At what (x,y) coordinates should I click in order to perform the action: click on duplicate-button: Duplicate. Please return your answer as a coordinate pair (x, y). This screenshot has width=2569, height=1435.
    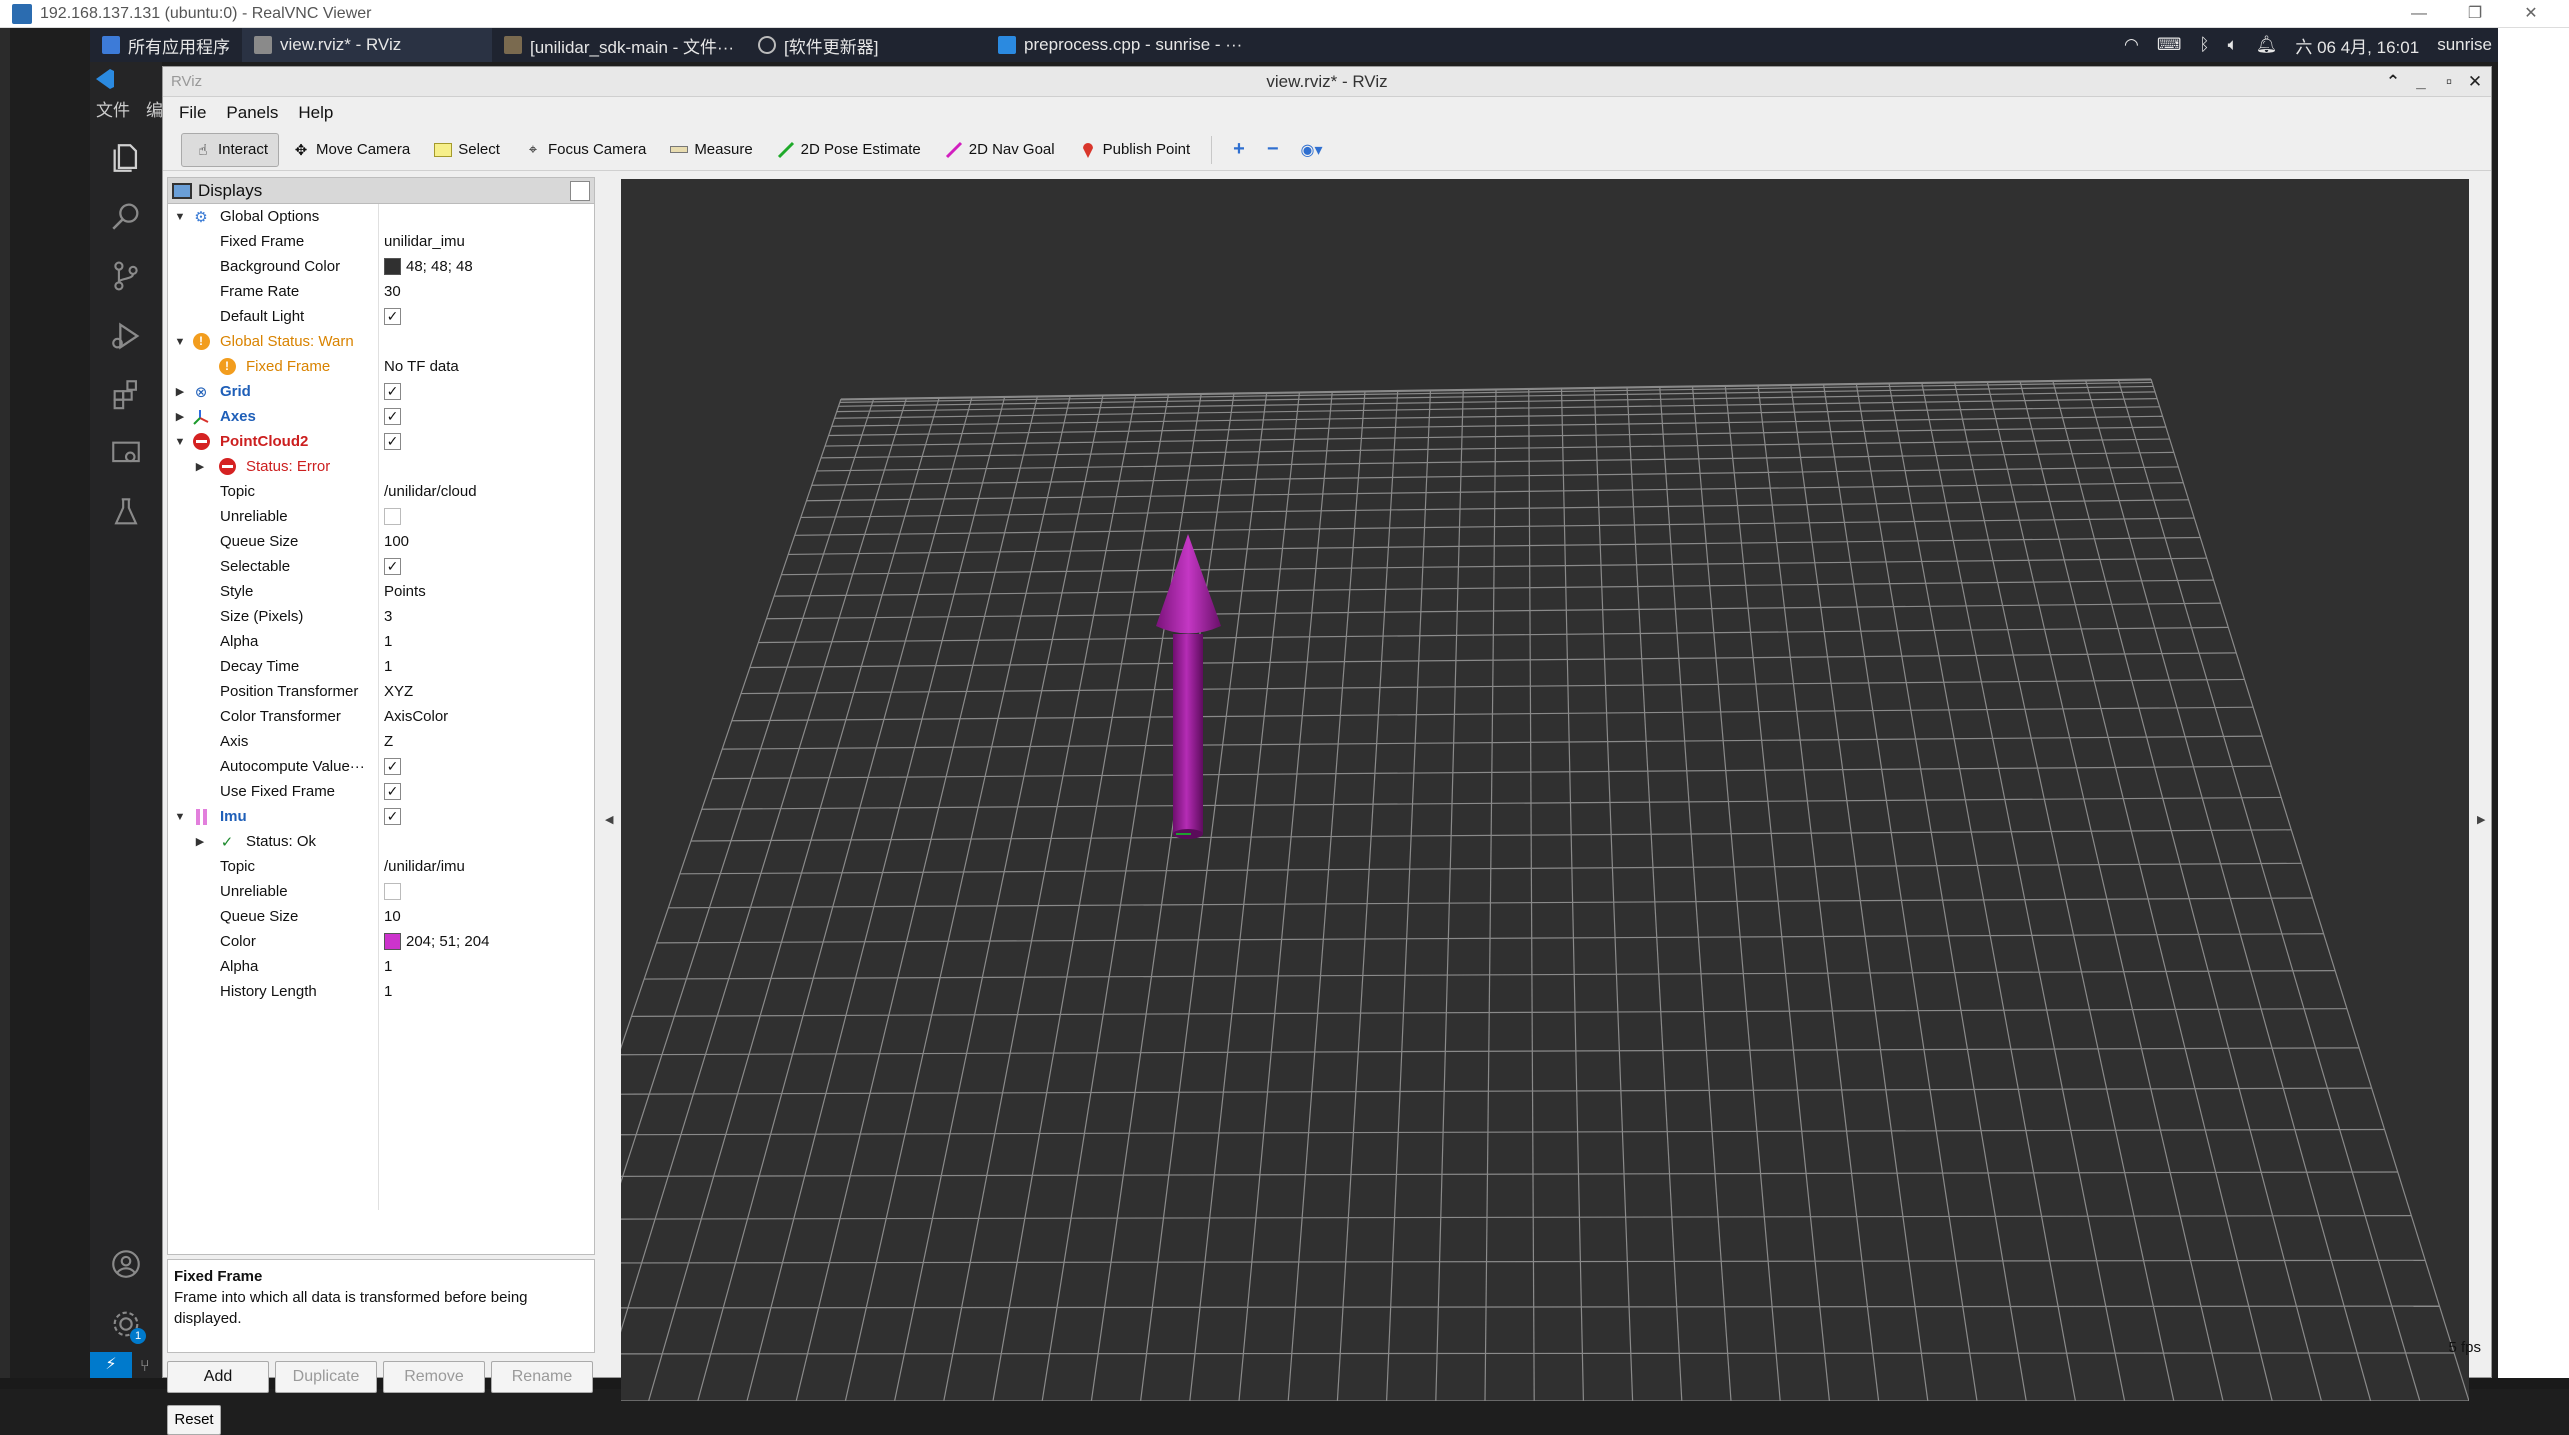
    Looking at the image, I should click on (326, 1377).